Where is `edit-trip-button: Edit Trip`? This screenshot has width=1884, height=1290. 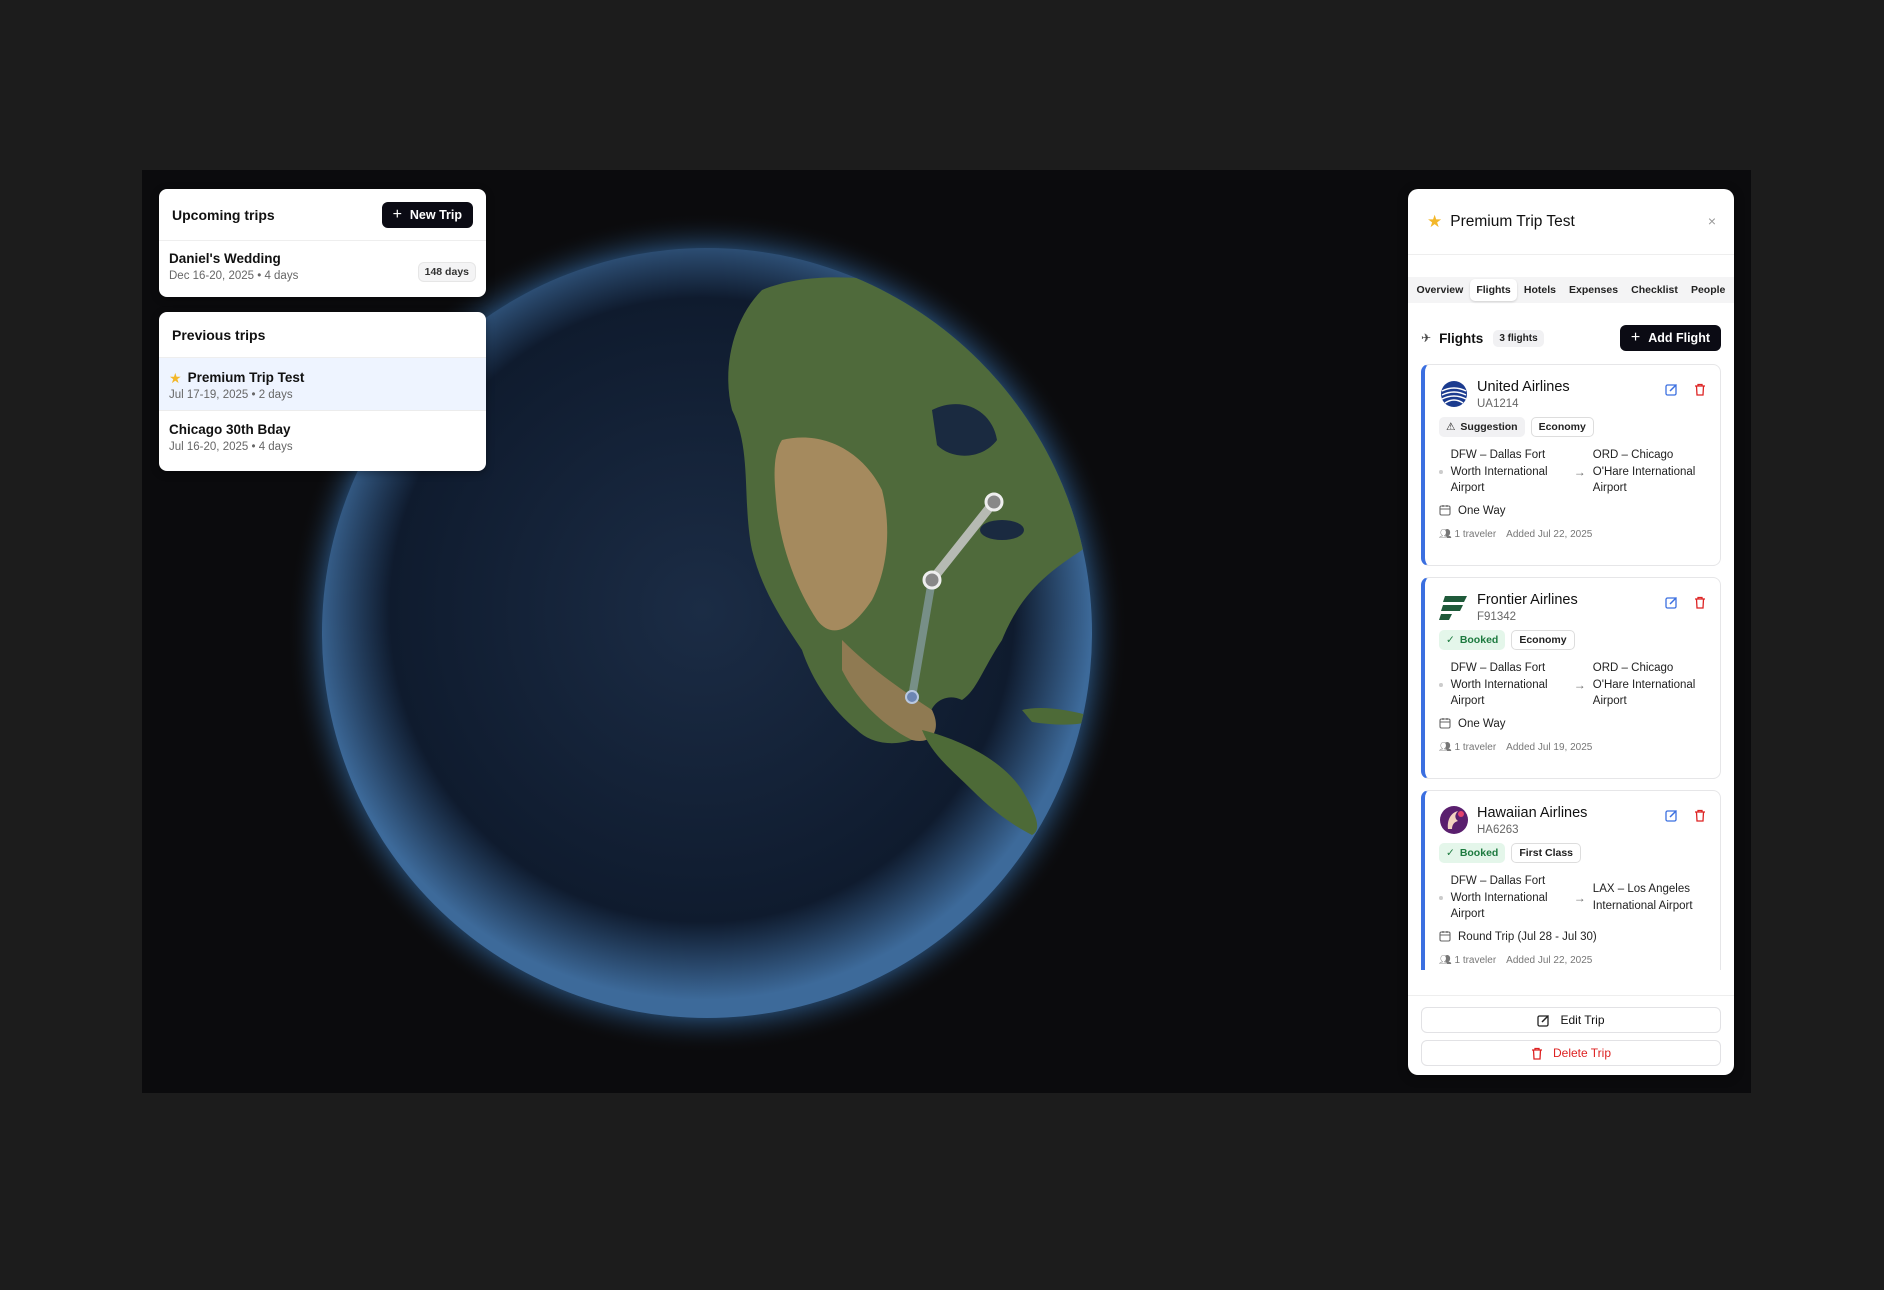 edit-trip-button: Edit Trip is located at coordinates (1571, 1020).